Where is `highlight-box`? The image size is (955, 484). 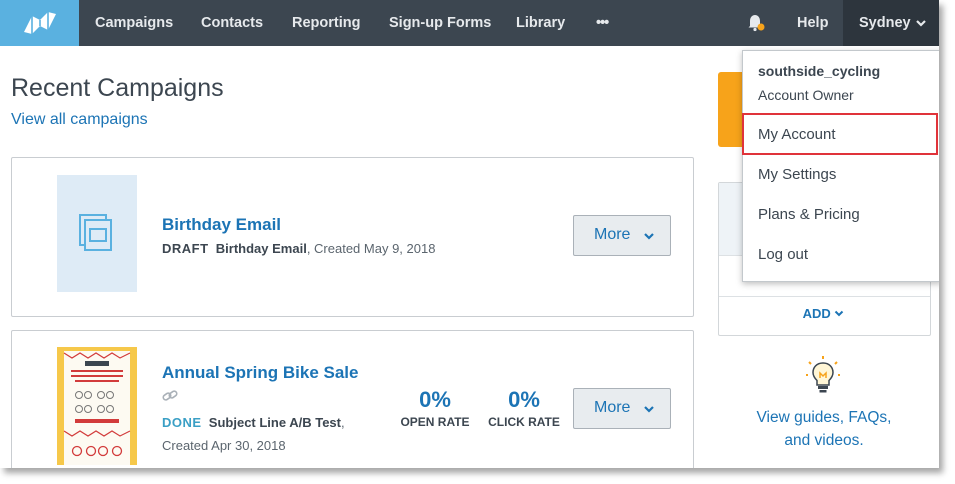
highlight-box is located at coordinates (840, 134).